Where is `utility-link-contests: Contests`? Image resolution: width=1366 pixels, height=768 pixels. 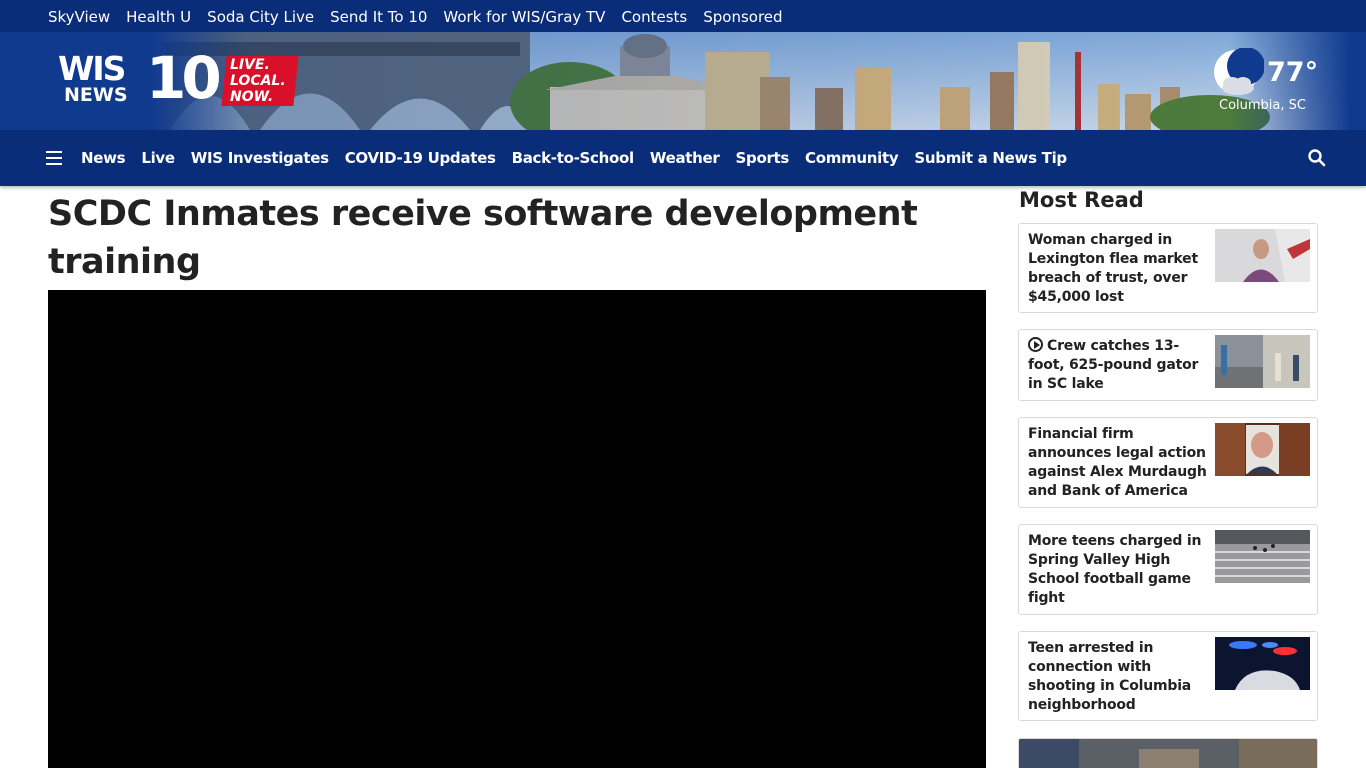 utility-link-contests: Contests is located at coordinates (654, 17).